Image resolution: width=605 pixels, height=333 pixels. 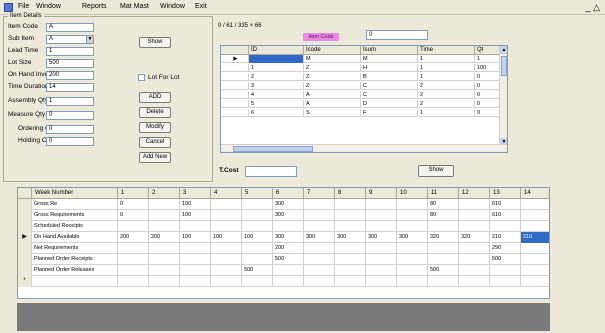 I want to click on header-week: 10, so click(x=412, y=193).